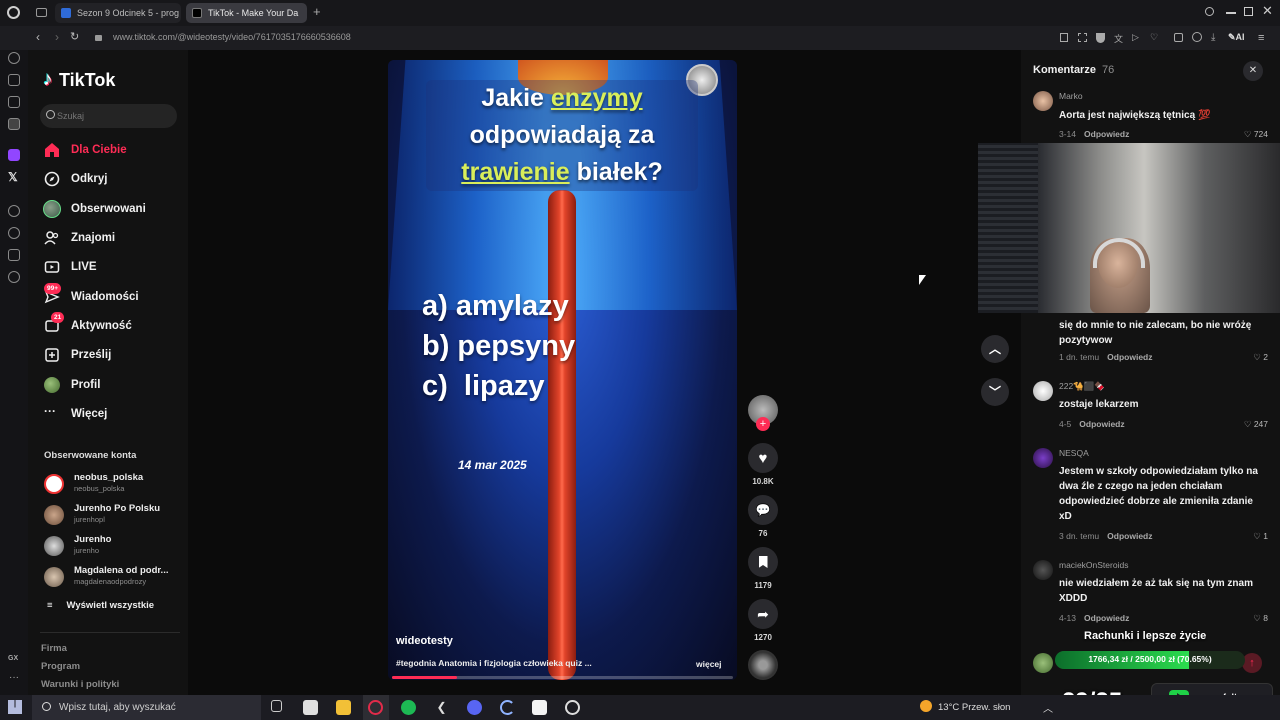  Describe the element at coordinates (539, 707) in the screenshot. I see `notion-icon` at that location.